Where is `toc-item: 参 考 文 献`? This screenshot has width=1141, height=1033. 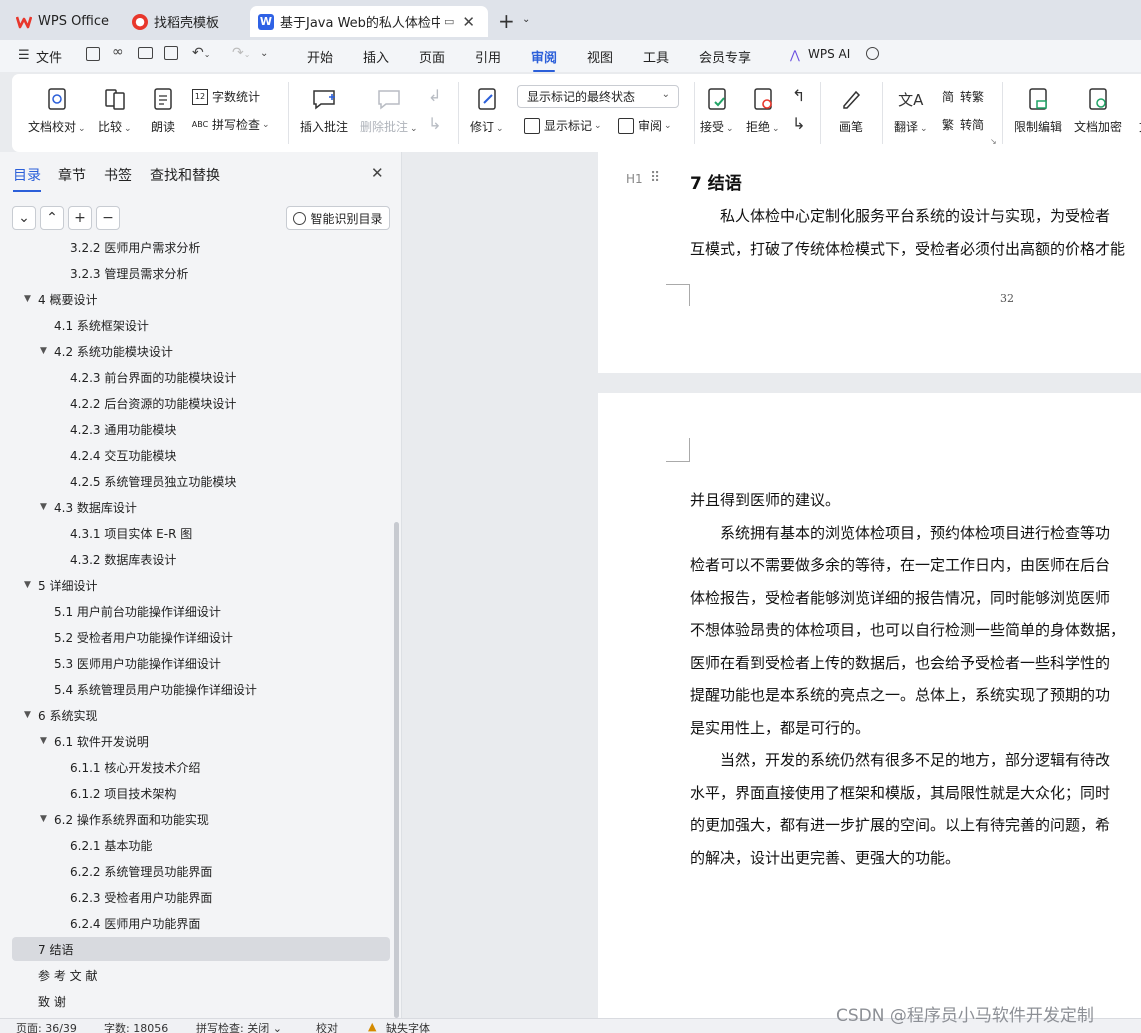 toc-item: 参 考 文 献 is located at coordinates (201, 975).